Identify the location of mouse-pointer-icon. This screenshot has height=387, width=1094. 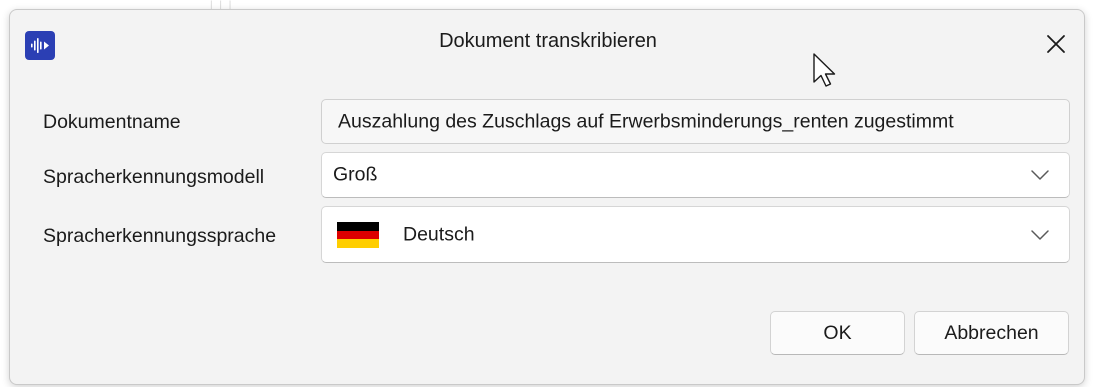
(824, 70).